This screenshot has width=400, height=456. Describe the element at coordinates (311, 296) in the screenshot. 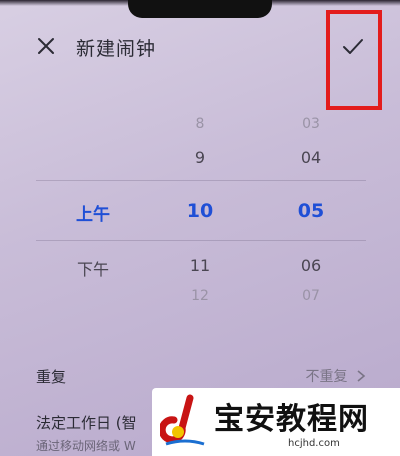

I see `minute-option: 07` at that location.